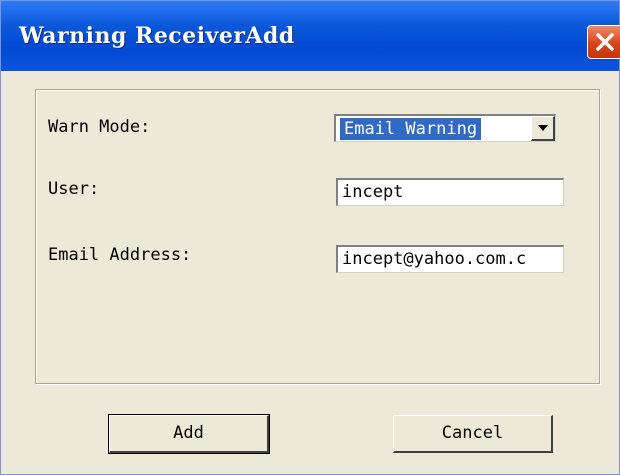 The width and height of the screenshot is (620, 475). Describe the element at coordinates (411, 129) in the screenshot. I see `warn-mode-selected-value: Email Warning` at that location.